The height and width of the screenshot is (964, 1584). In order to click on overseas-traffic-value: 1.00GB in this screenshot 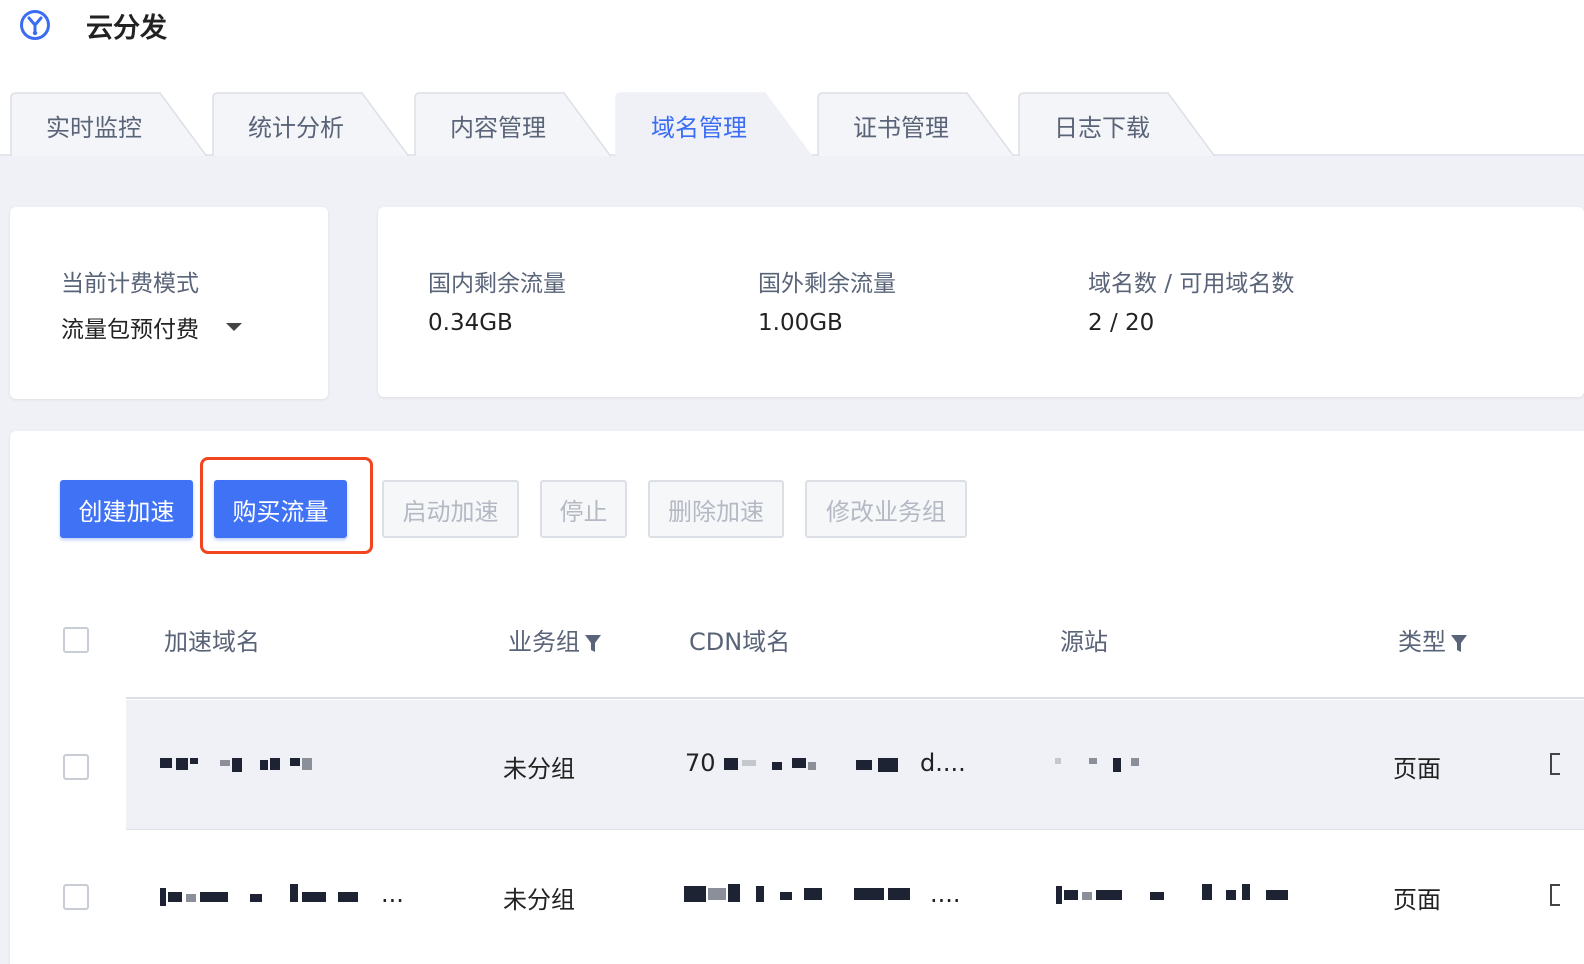, I will do `click(800, 323)`.